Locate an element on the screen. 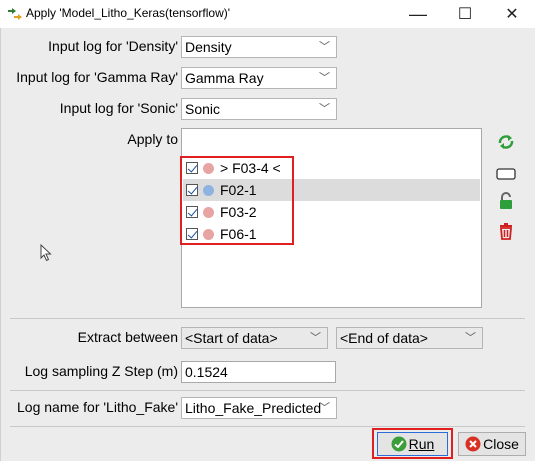 The height and width of the screenshot is (461, 535). extract-start-value: <Start of data> is located at coordinates (231, 338).